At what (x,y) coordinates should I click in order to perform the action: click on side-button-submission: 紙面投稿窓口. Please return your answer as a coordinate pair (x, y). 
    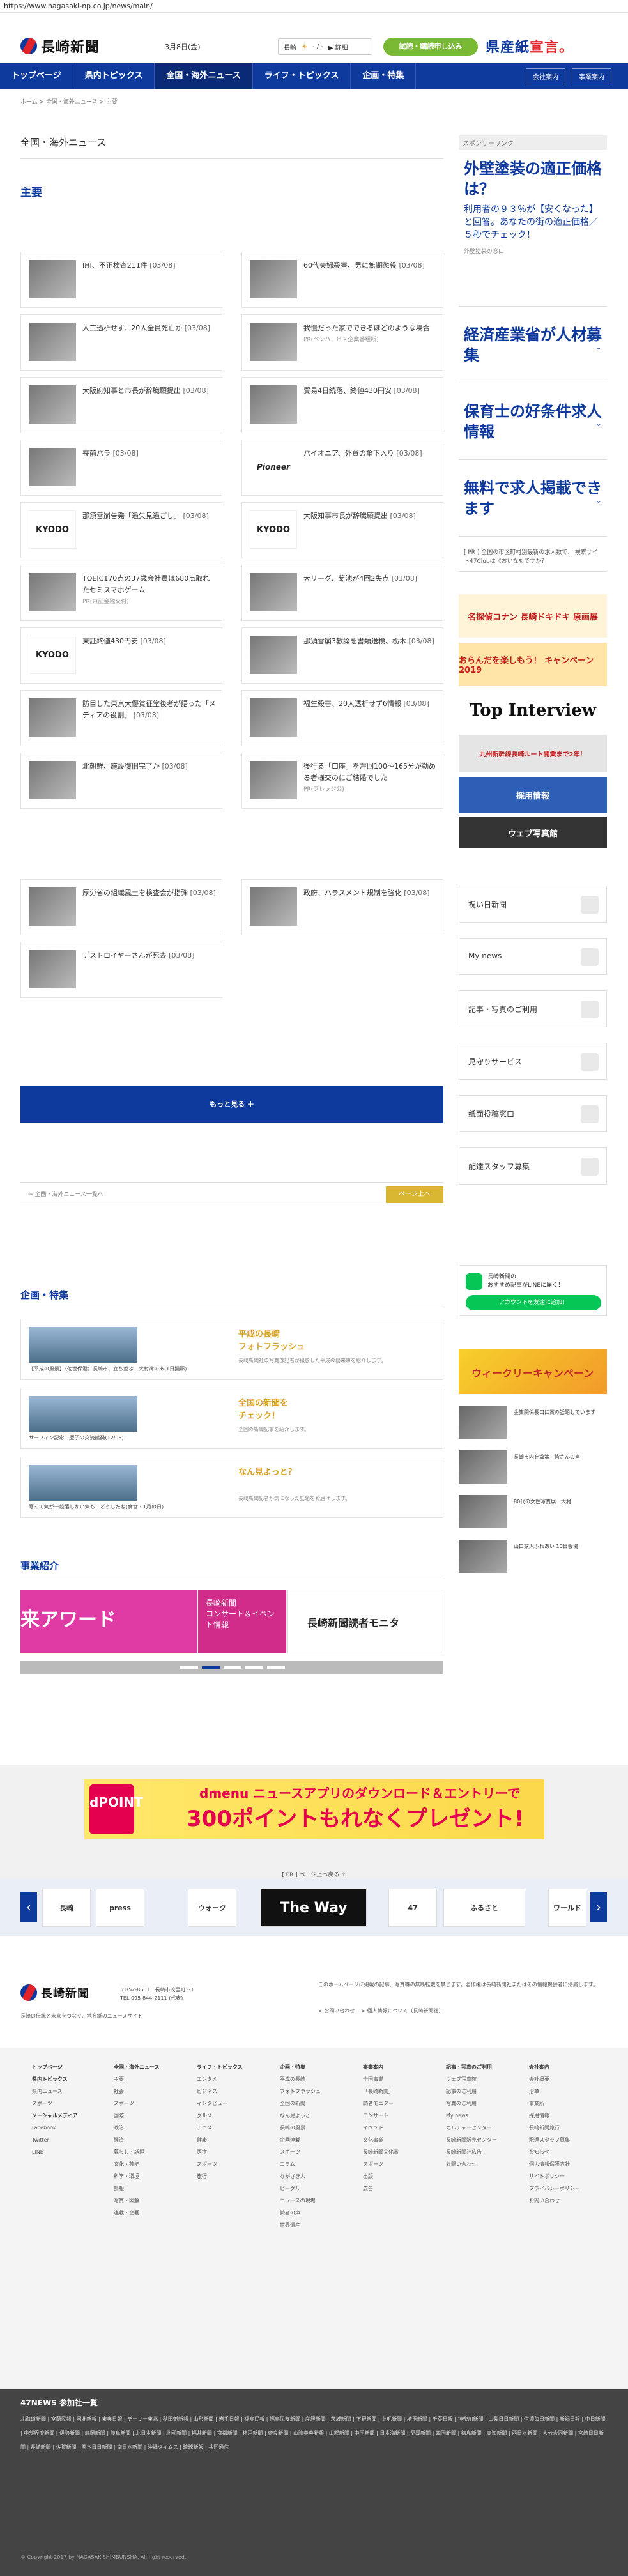
    Looking at the image, I should click on (533, 1113).